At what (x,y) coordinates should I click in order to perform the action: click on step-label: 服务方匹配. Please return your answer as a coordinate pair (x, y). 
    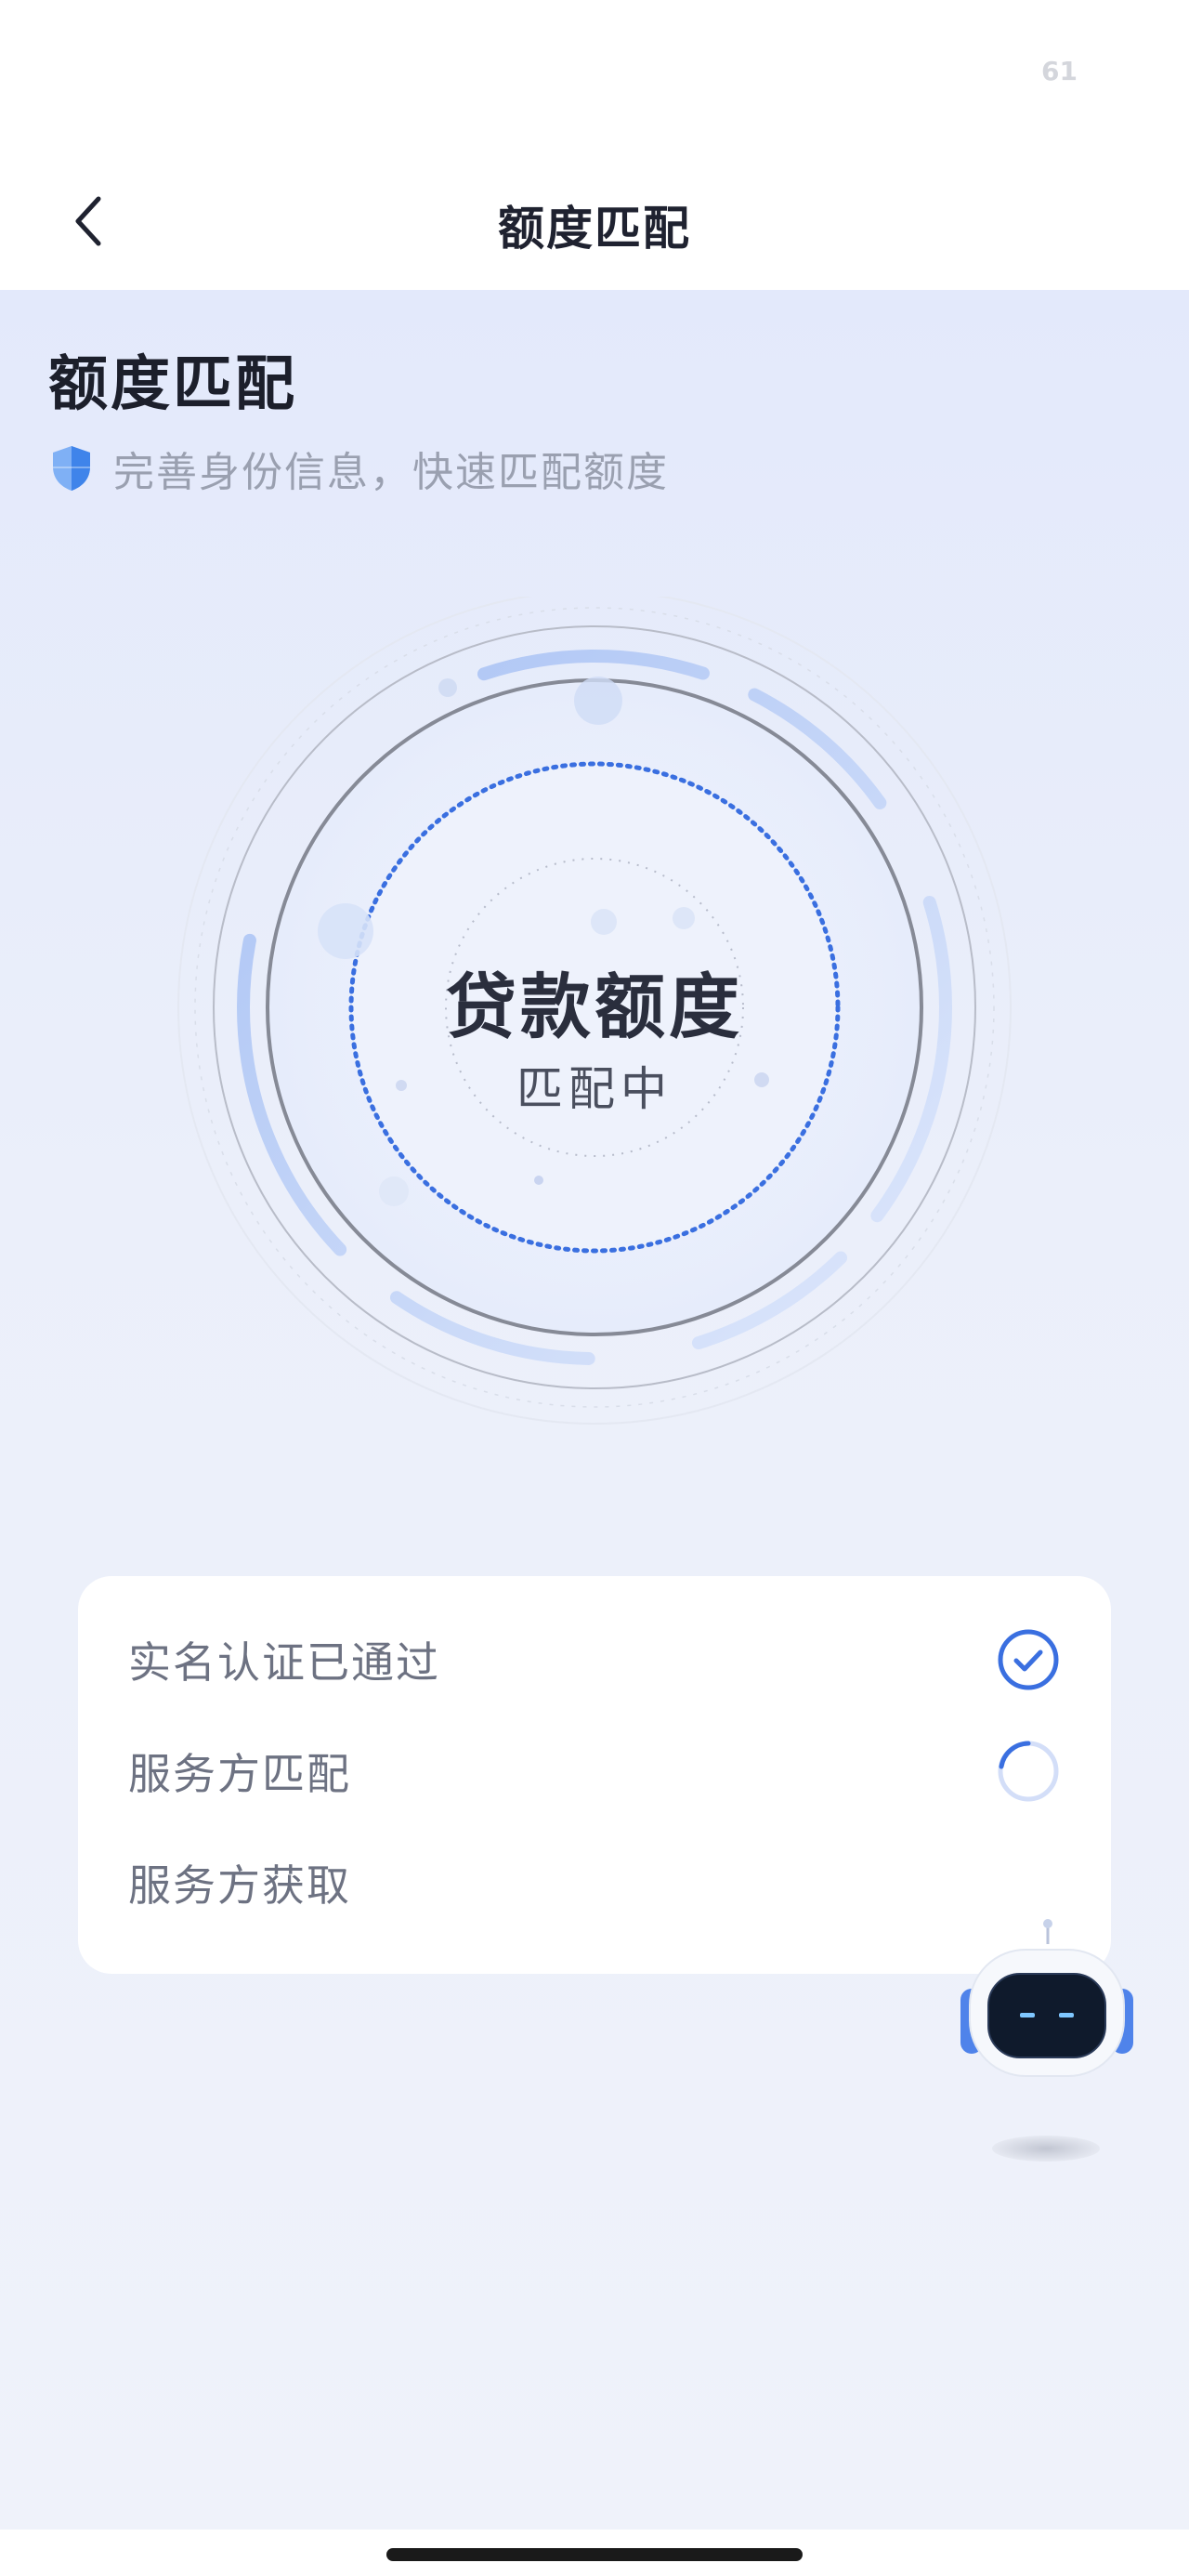
    Looking at the image, I should click on (240, 1774).